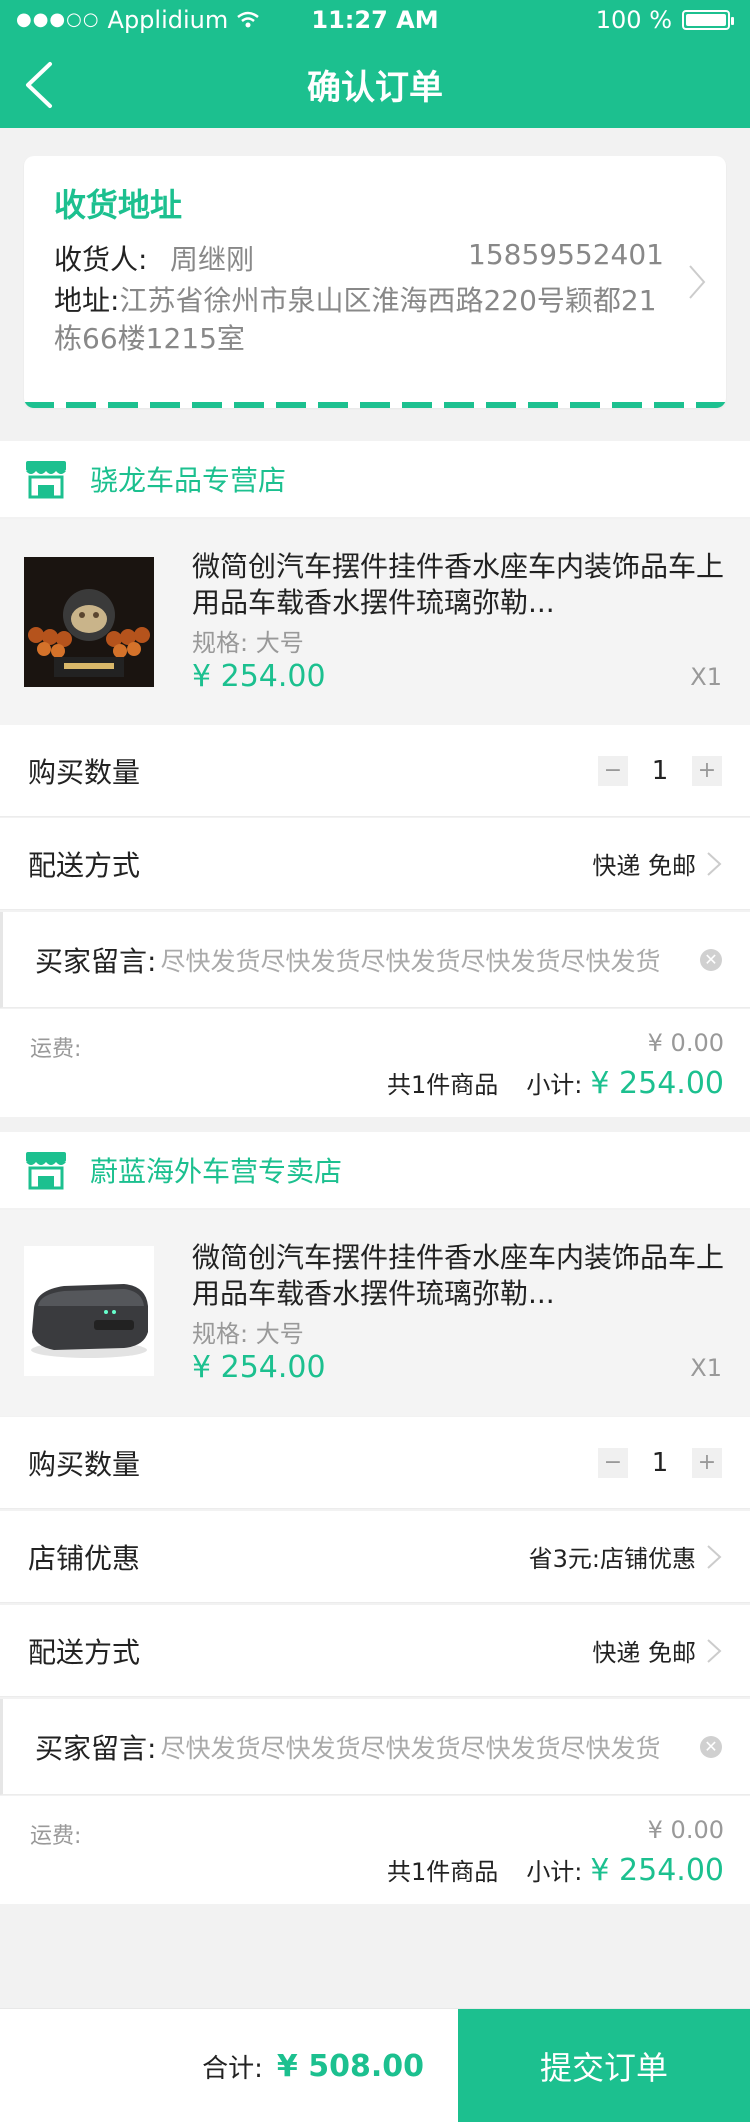 This screenshot has width=750, height=2122. Describe the element at coordinates (708, 20) in the screenshot. I see `battery-icon` at that location.